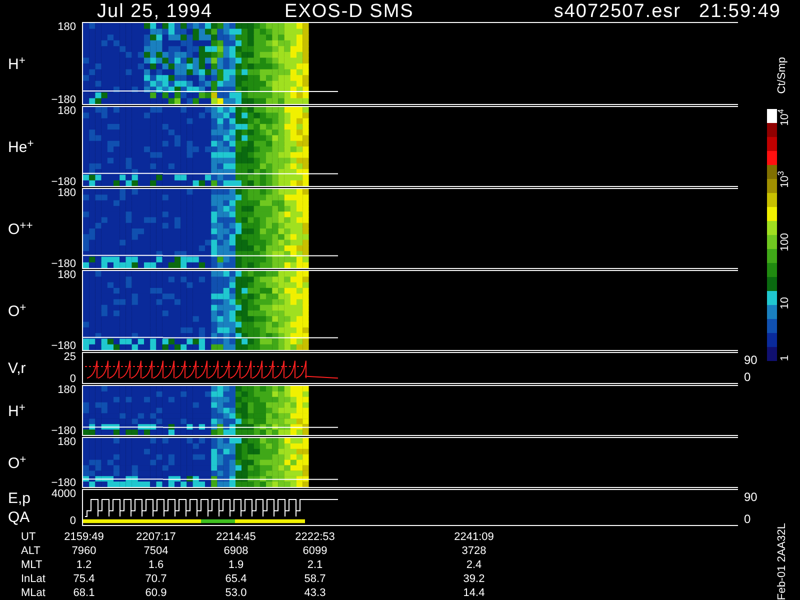 The width and height of the screenshot is (800, 600). What do you see at coordinates (474, 565) in the screenshot?
I see `table-value: 2.4` at bounding box center [474, 565].